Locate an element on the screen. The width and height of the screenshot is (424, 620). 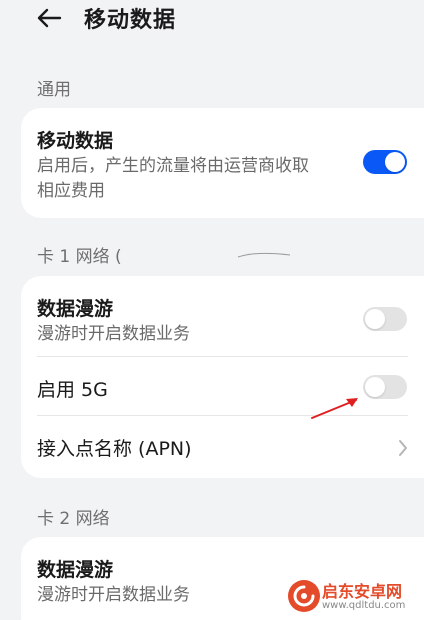
watermark-url: www.qdltdu.com is located at coordinates (364, 605).